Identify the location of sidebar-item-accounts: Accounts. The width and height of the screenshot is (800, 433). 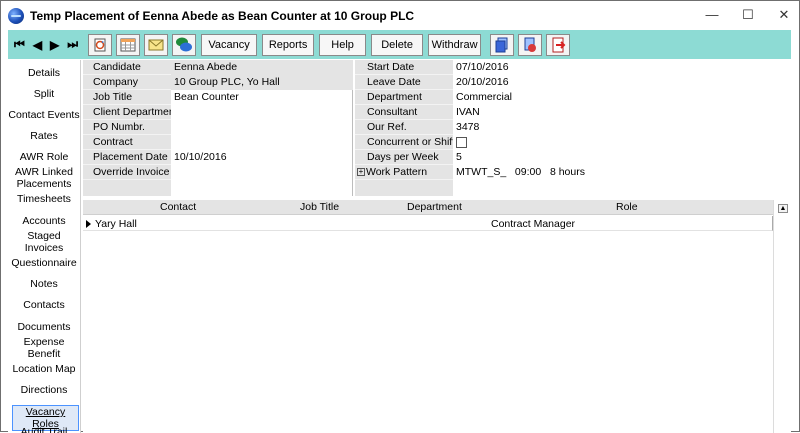
(44, 221).